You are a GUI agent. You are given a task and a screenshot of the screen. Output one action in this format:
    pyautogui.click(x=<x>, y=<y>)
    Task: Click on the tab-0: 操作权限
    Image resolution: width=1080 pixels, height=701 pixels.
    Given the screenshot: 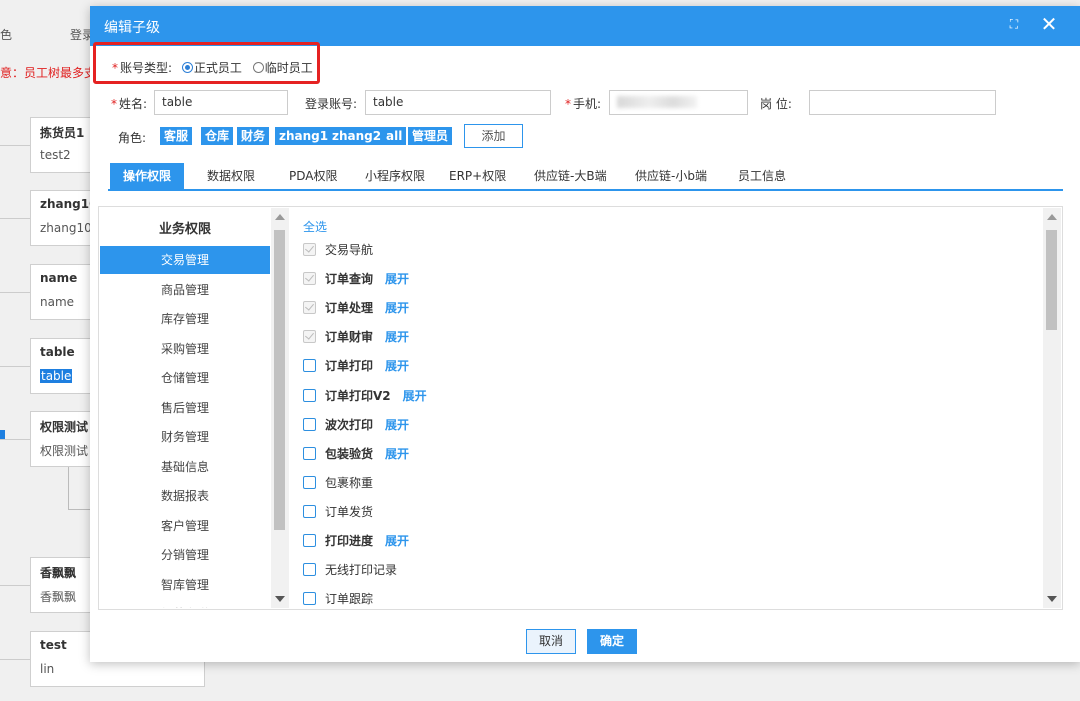 What is the action you would take?
    pyautogui.click(x=147, y=176)
    